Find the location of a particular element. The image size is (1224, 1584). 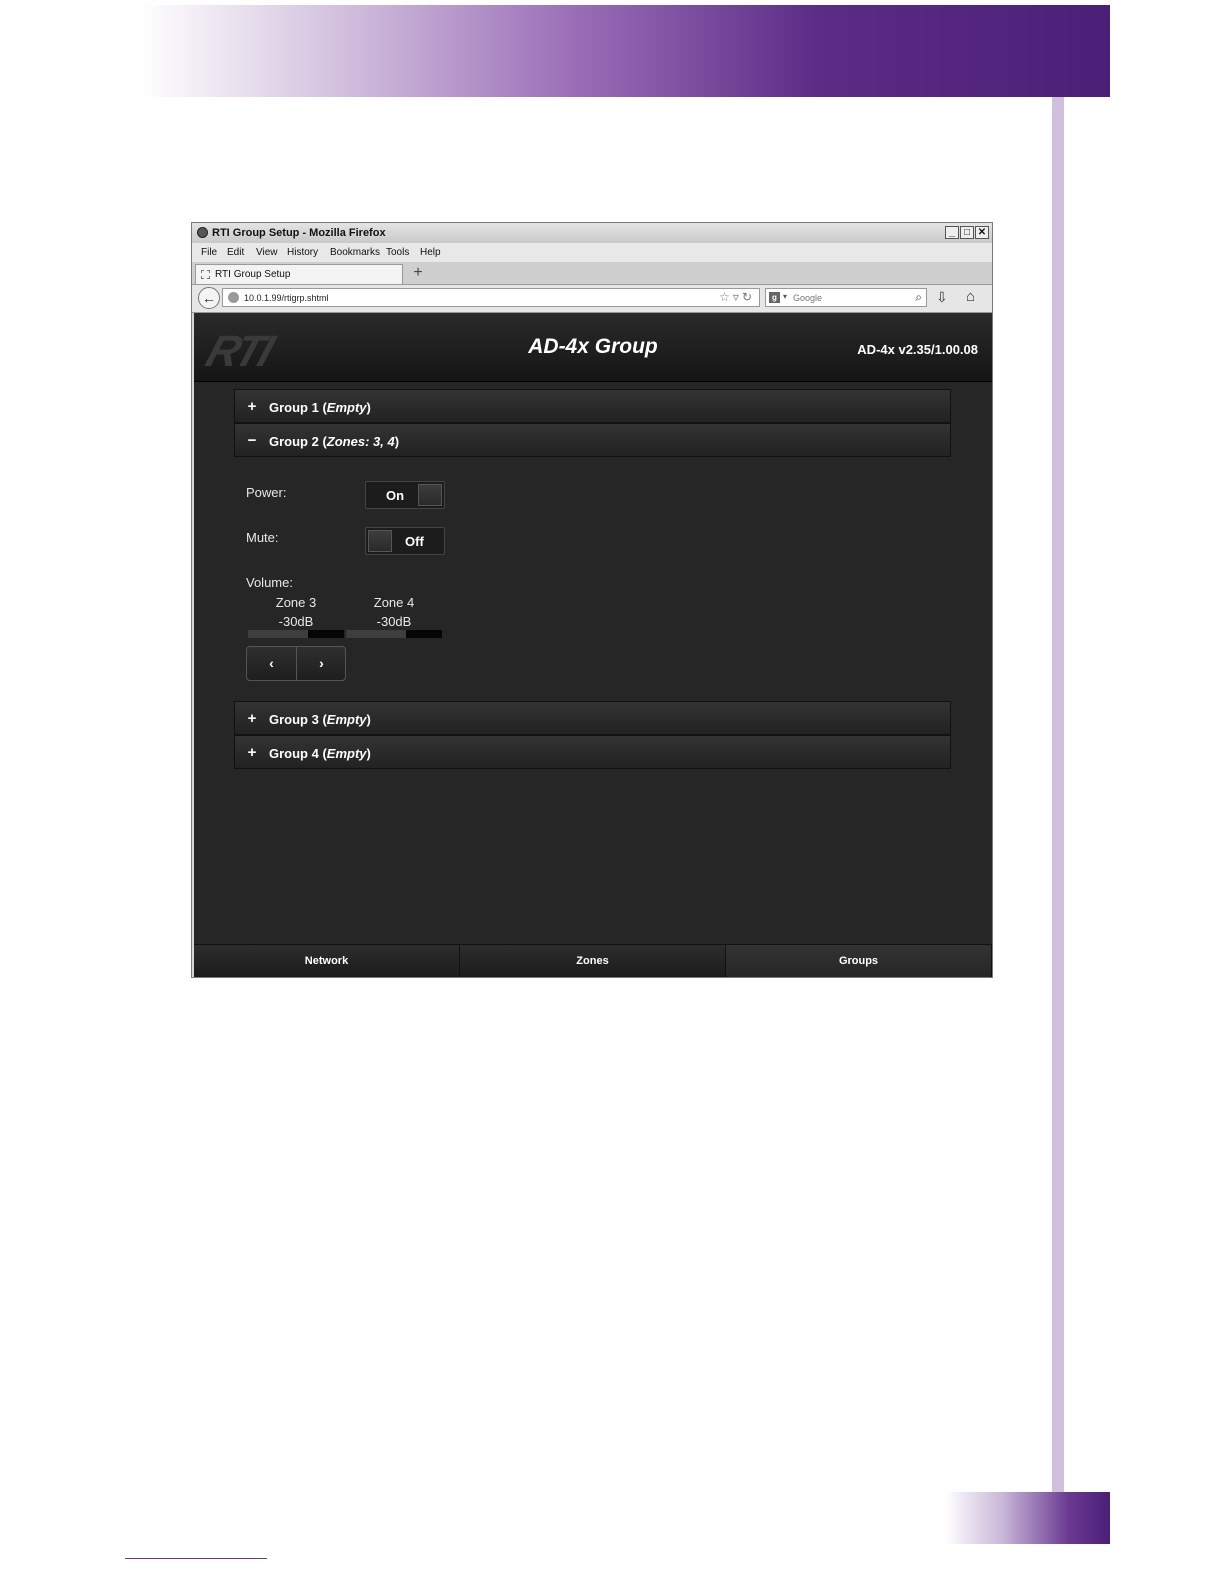

window-controls: _ □ ✕ is located at coordinates (967, 232).